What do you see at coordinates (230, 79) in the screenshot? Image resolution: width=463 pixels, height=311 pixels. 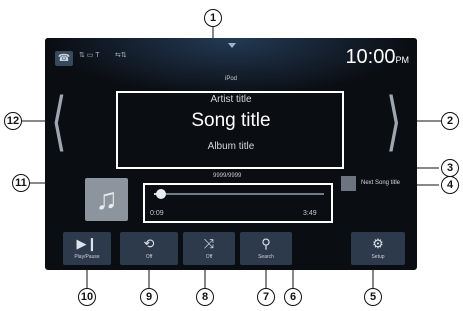 I see `source-label: iPod` at bounding box center [230, 79].